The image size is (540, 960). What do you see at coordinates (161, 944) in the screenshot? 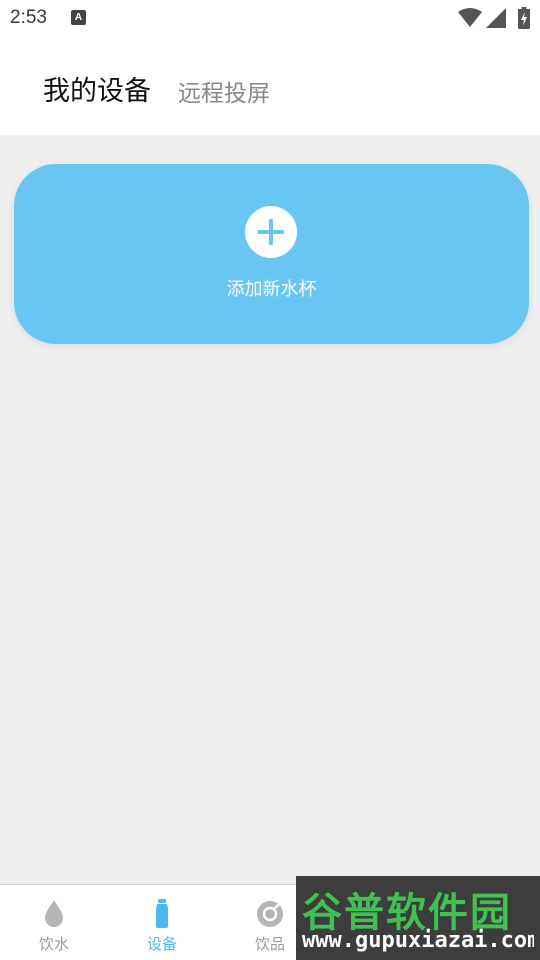
I see `nav-label-devices: 设备` at bounding box center [161, 944].